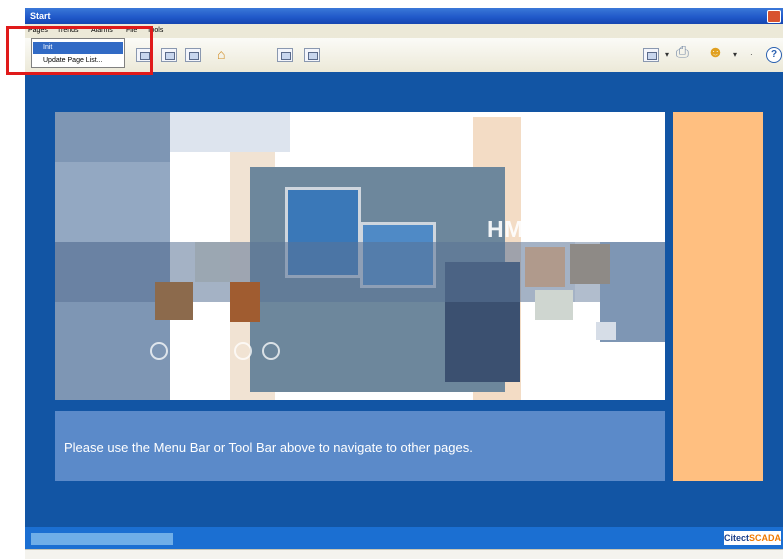 Image resolution: width=783 pixels, height=559 pixels. I want to click on window-titlebar: Start, so click(404, 16).